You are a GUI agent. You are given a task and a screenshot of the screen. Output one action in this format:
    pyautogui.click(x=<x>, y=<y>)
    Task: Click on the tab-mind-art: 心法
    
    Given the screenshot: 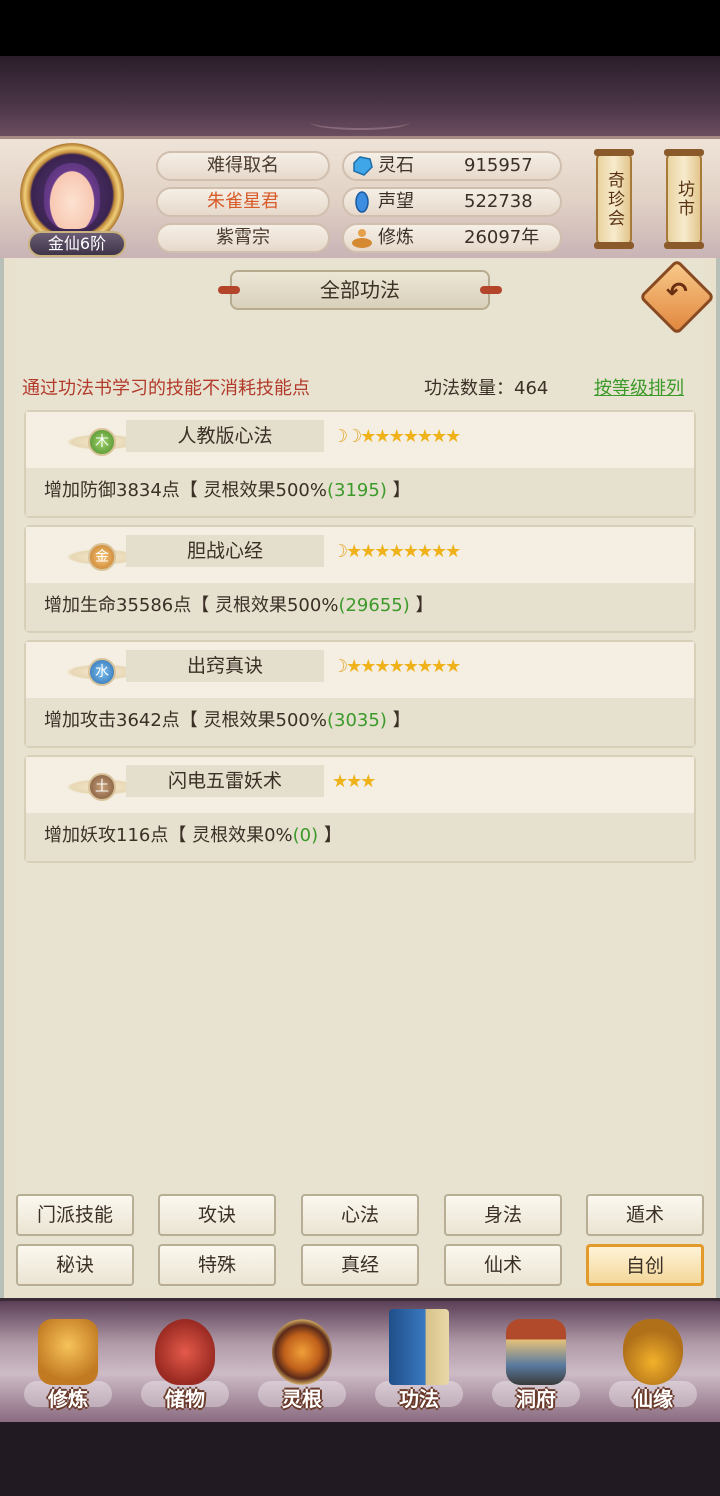 What is the action you would take?
    pyautogui.click(x=360, y=1215)
    